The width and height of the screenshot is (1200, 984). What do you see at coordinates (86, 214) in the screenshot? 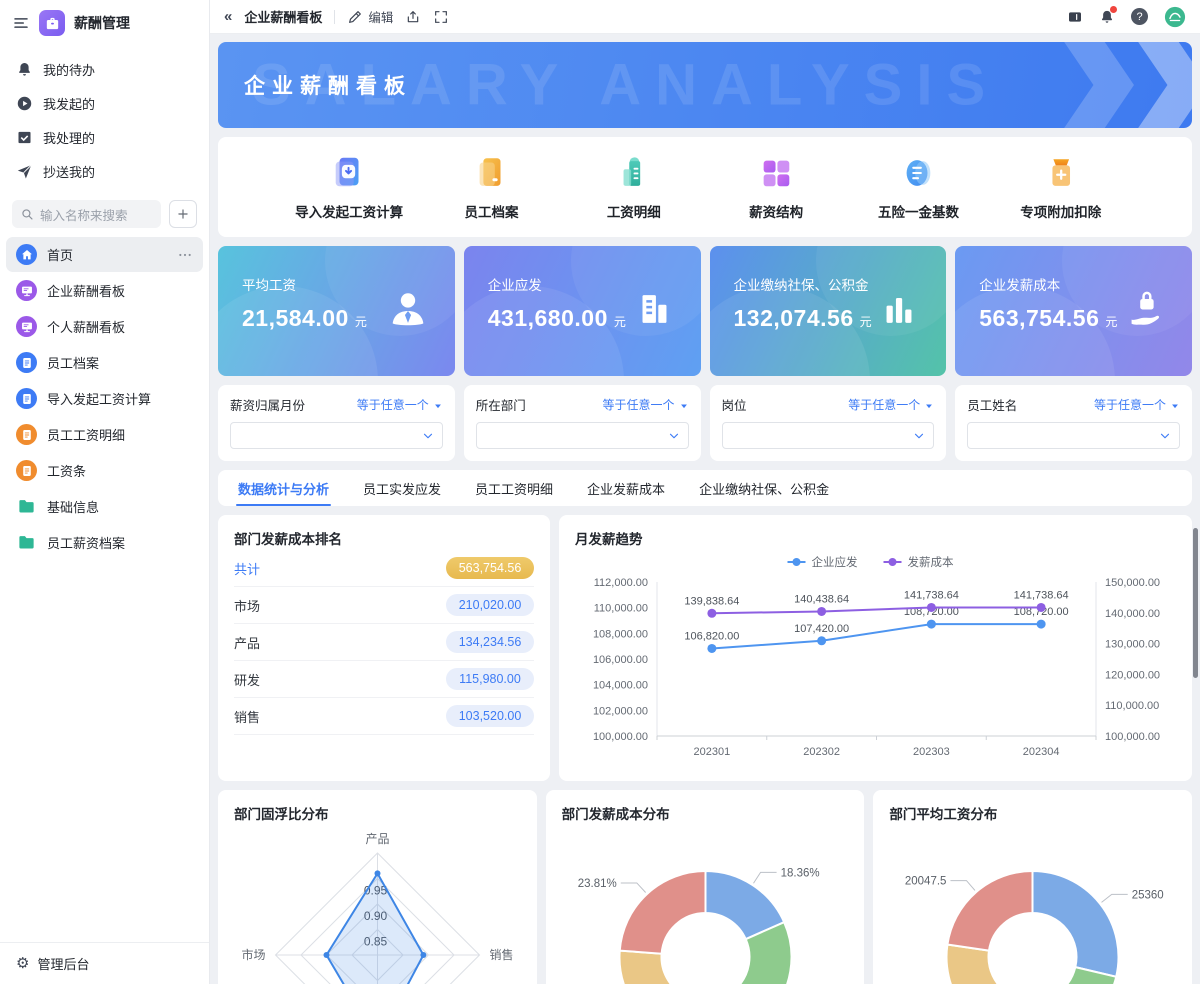
I see `search-input: 输入名称来搜索` at bounding box center [86, 214].